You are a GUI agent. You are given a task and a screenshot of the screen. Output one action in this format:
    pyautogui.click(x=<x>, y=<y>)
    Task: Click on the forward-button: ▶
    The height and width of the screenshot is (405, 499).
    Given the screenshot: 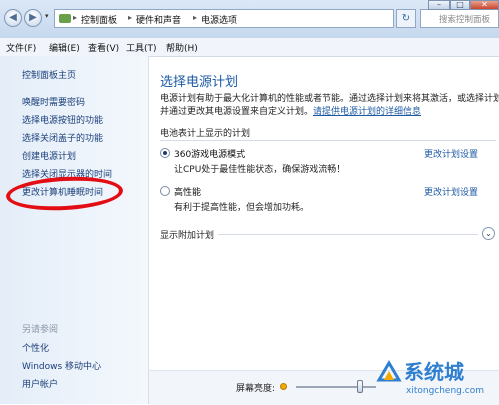 What is the action you would take?
    pyautogui.click(x=33, y=18)
    